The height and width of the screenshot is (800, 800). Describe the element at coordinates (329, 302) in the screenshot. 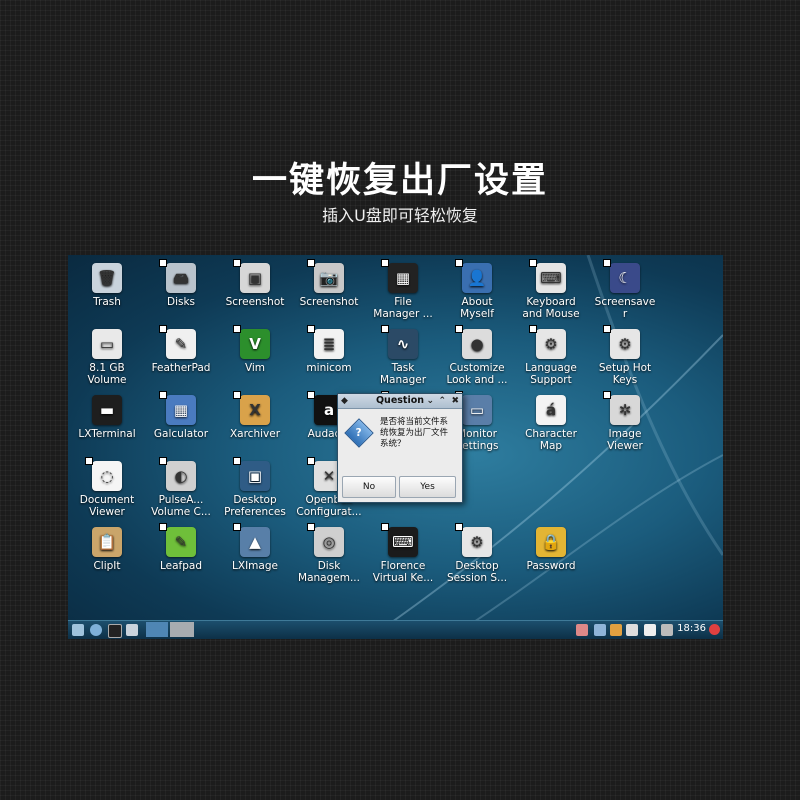

I see `desktop-icon-label: Screenshot` at that location.